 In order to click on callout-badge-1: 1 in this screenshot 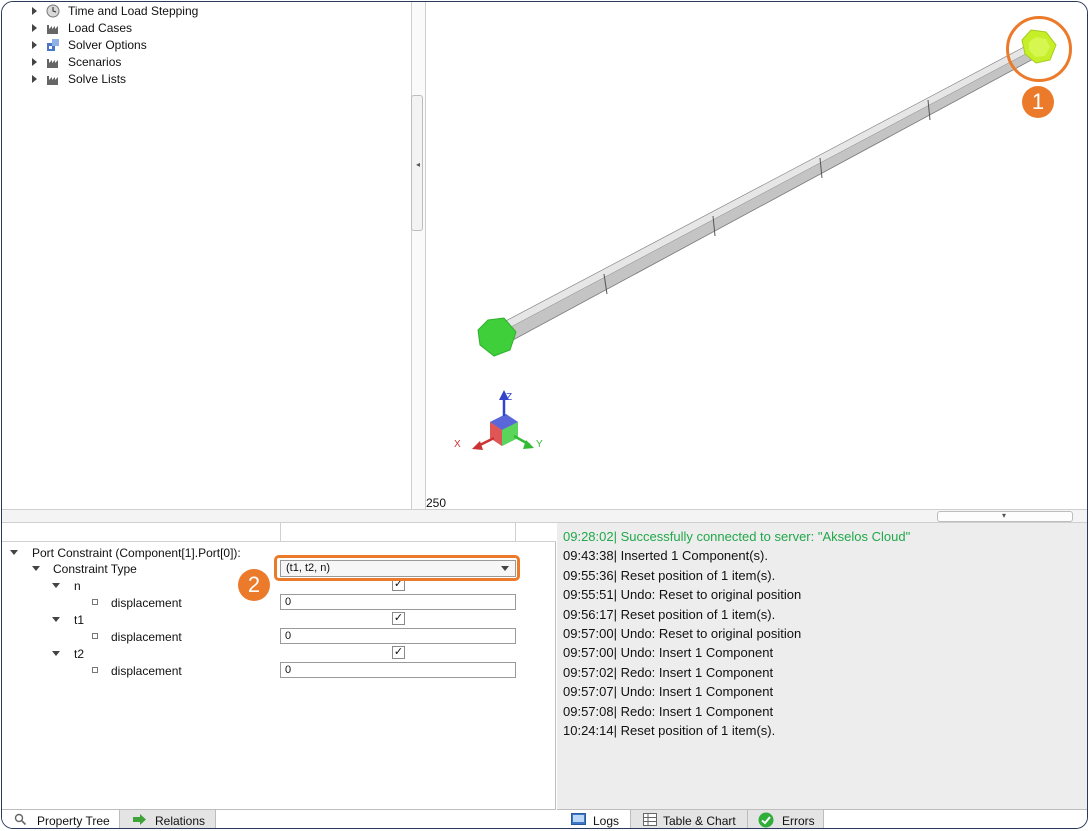, I will do `click(1038, 102)`.